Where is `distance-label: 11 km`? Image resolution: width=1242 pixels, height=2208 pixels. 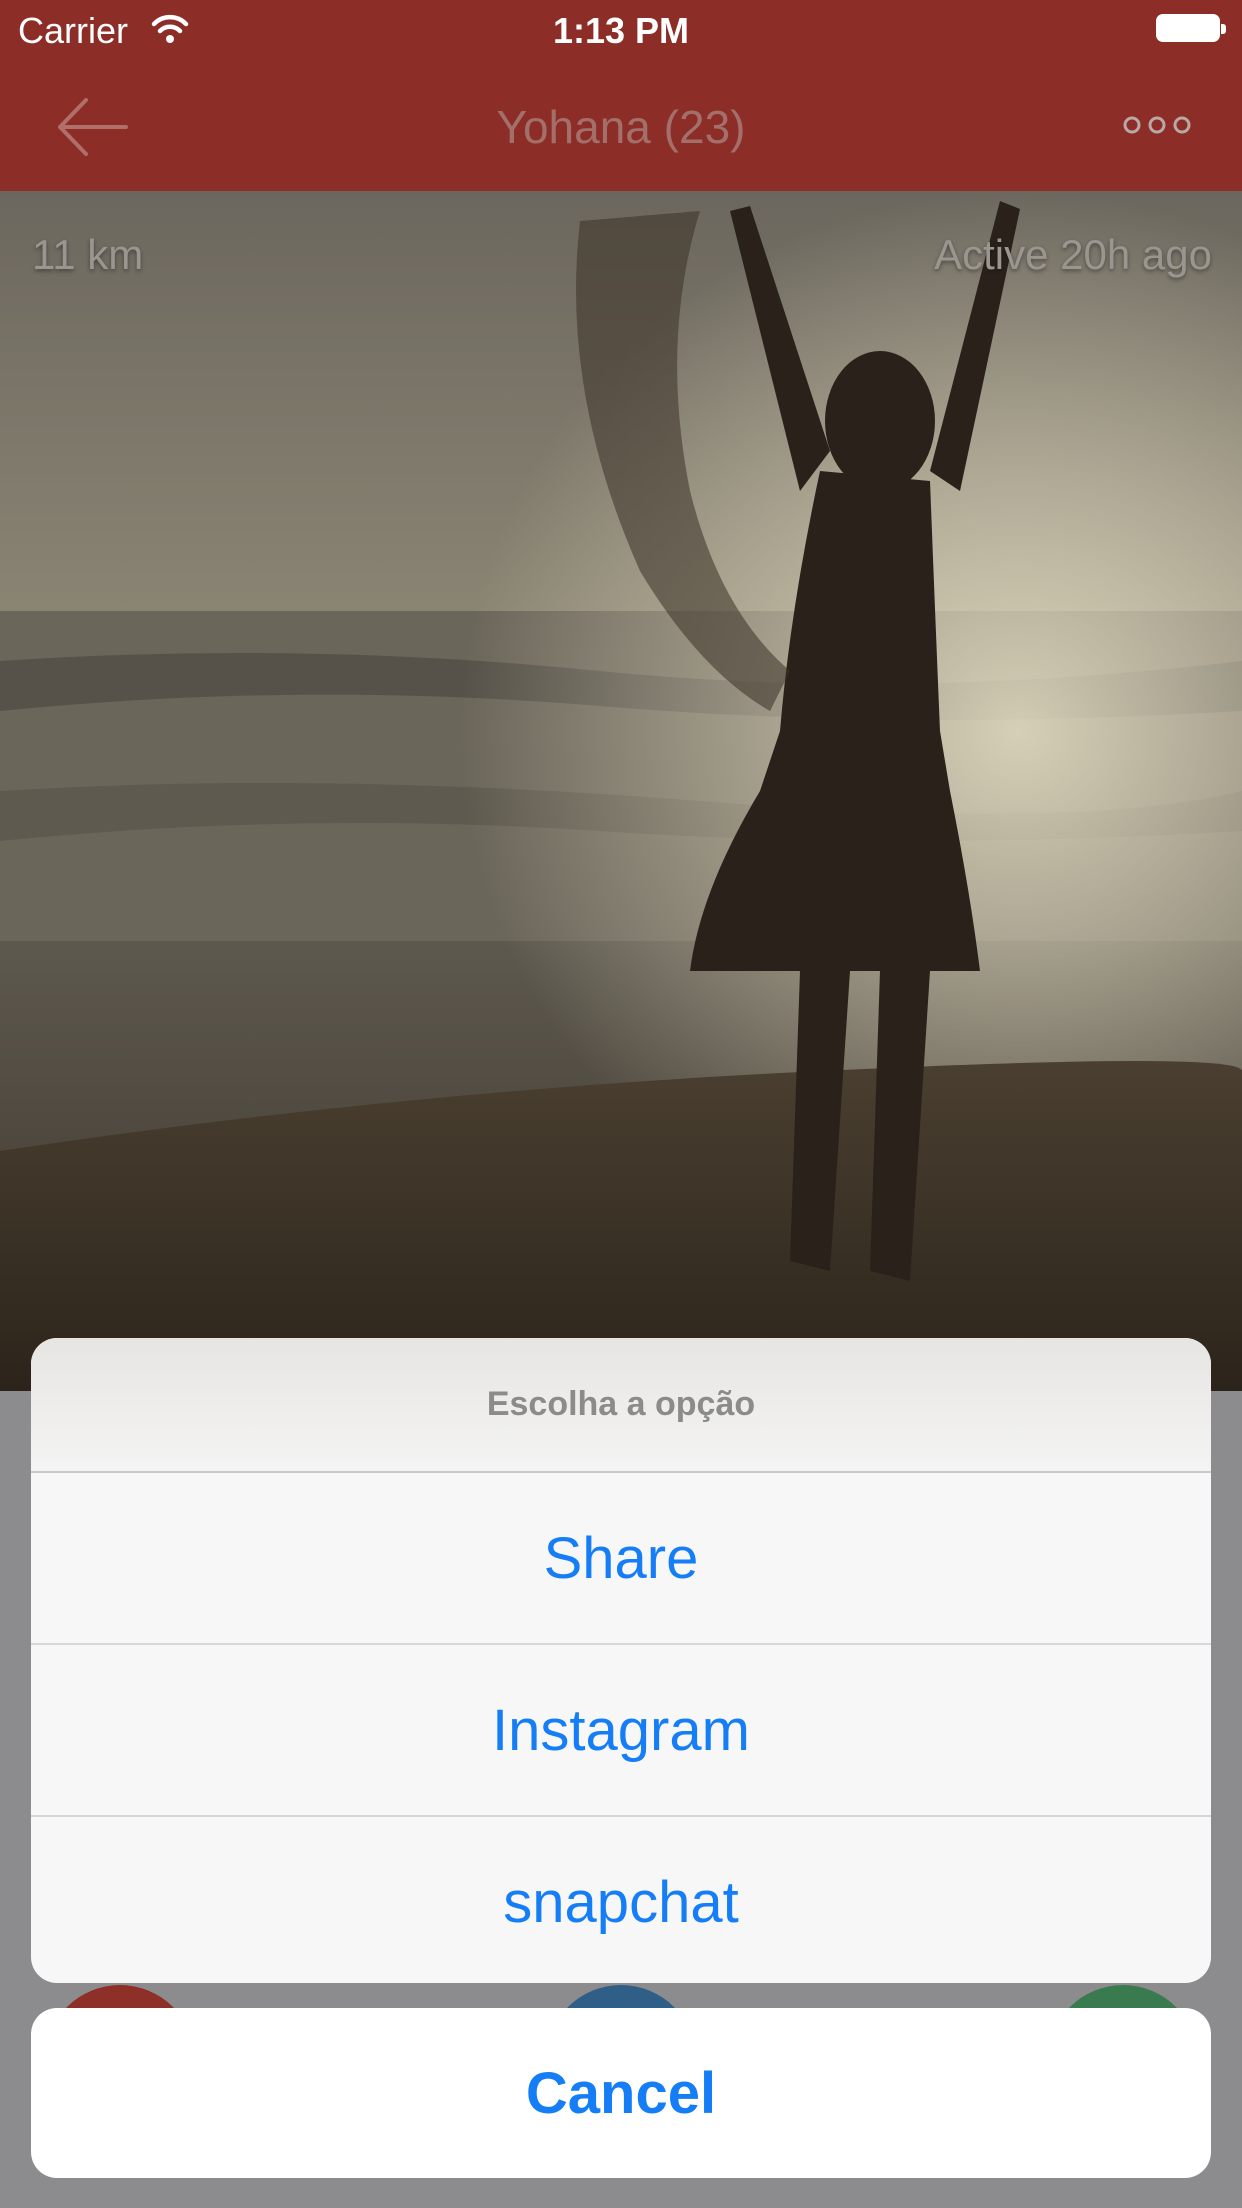
distance-label: 11 km is located at coordinates (88, 254).